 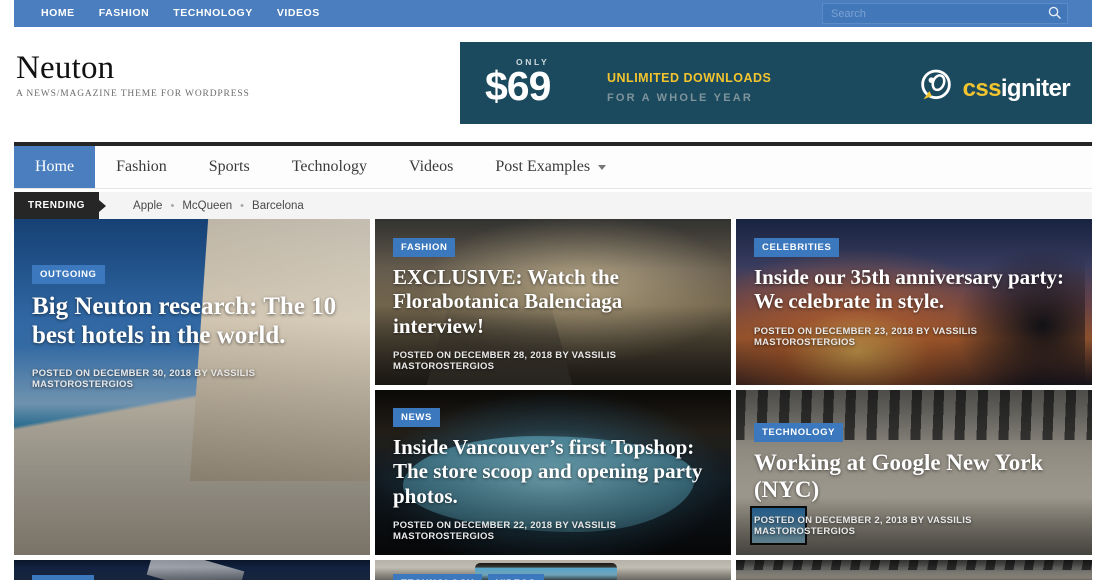 I want to click on trending-label: TRENDING, so click(x=57, y=205).